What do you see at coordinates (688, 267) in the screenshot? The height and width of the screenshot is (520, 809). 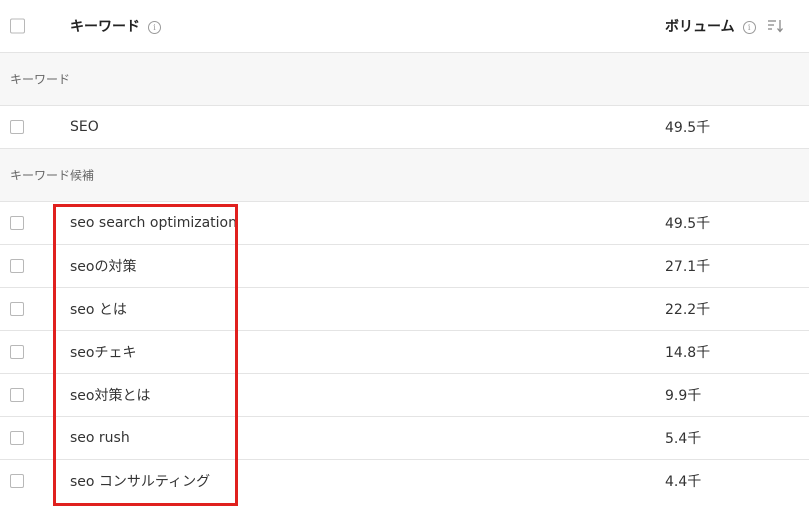 I see `volume-cell: 27.1千` at bounding box center [688, 267].